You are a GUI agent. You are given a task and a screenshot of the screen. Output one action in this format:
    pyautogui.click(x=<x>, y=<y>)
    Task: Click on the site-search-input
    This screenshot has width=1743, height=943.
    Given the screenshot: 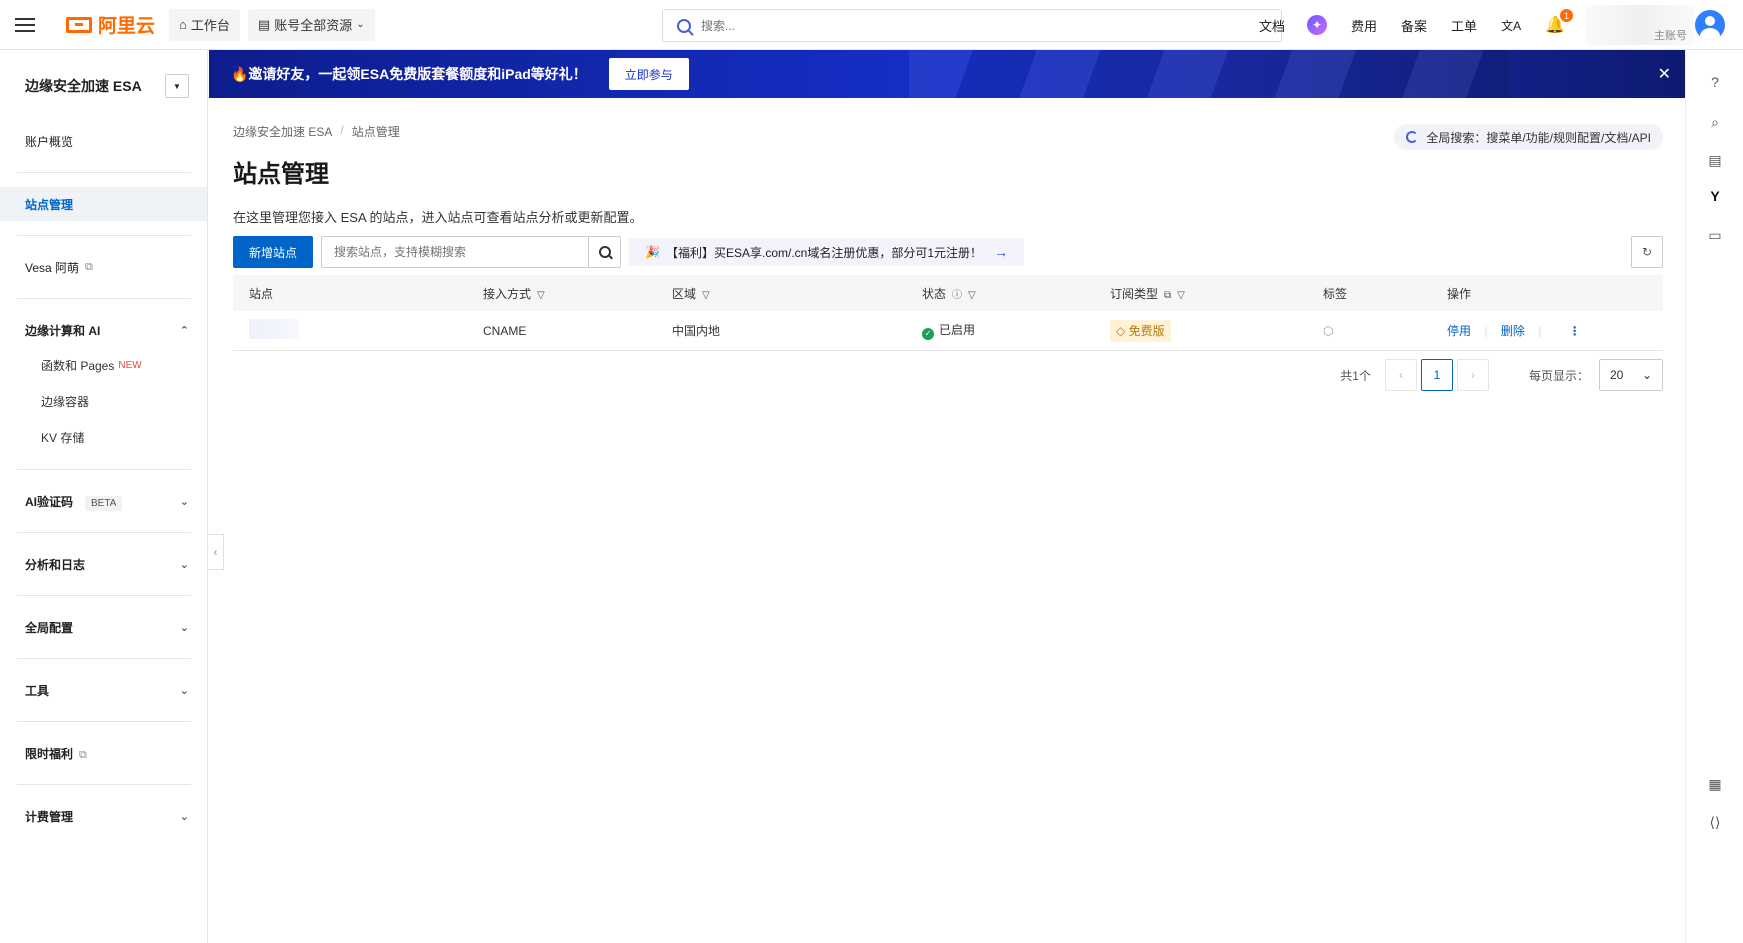 What is the action you would take?
    pyautogui.click(x=455, y=252)
    